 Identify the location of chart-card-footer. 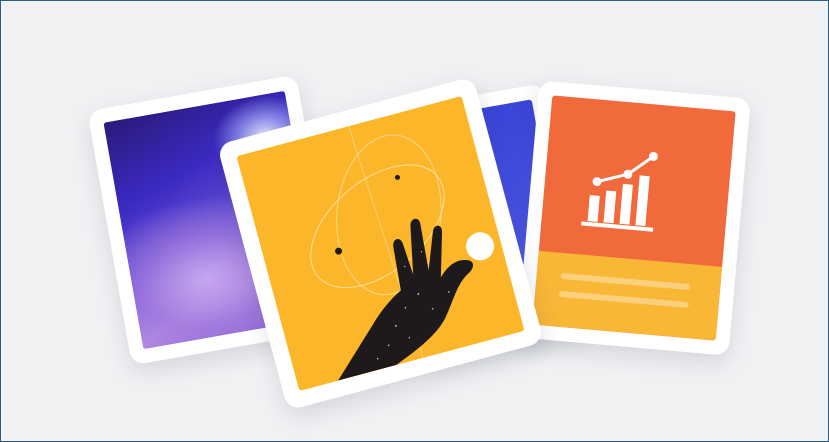
(627, 295).